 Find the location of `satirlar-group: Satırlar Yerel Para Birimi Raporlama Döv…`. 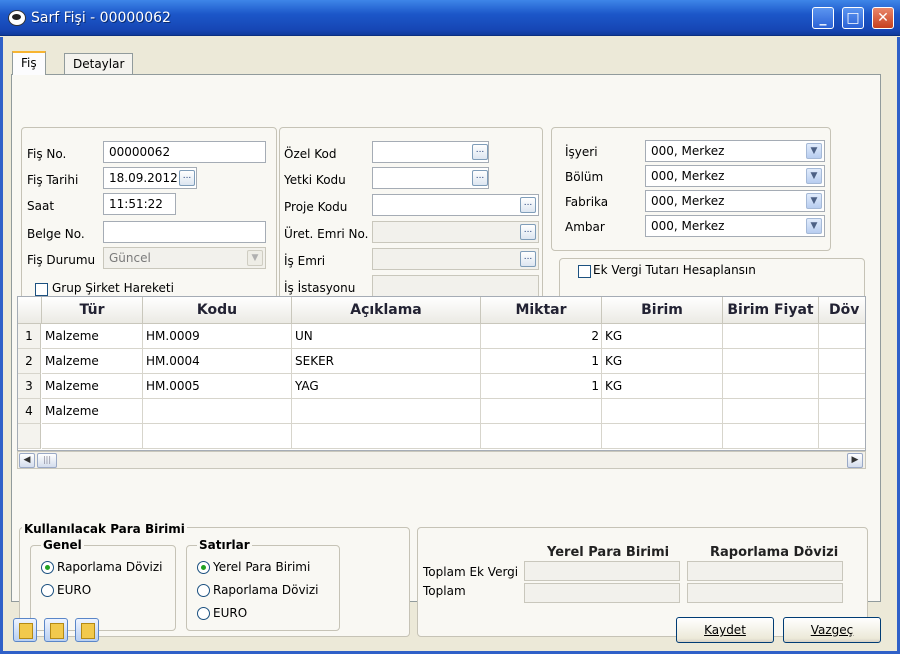

satirlar-group: Satırlar Yerel Para Birimi Raporlama Döv… is located at coordinates (263, 584).